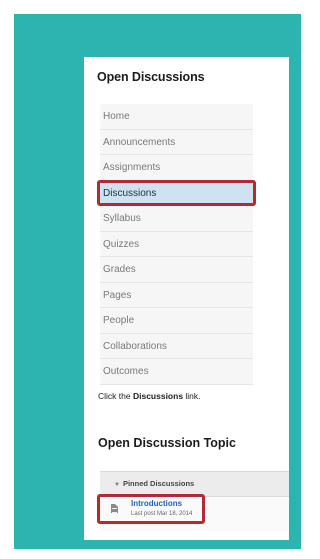  What do you see at coordinates (115, 396) in the screenshot?
I see `instruction-prefix: Click the` at bounding box center [115, 396].